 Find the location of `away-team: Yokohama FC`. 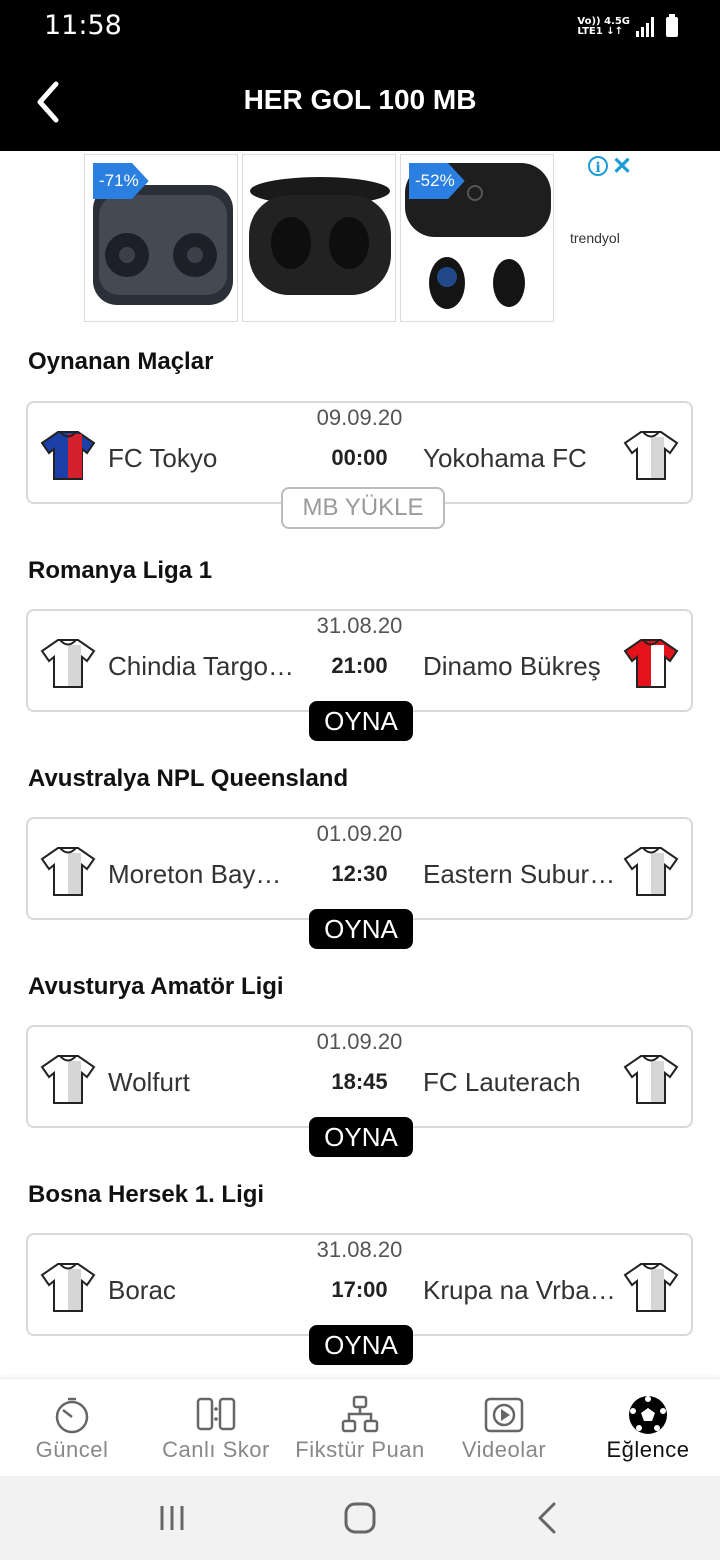

away-team: Yokohama FC is located at coordinates (505, 458).